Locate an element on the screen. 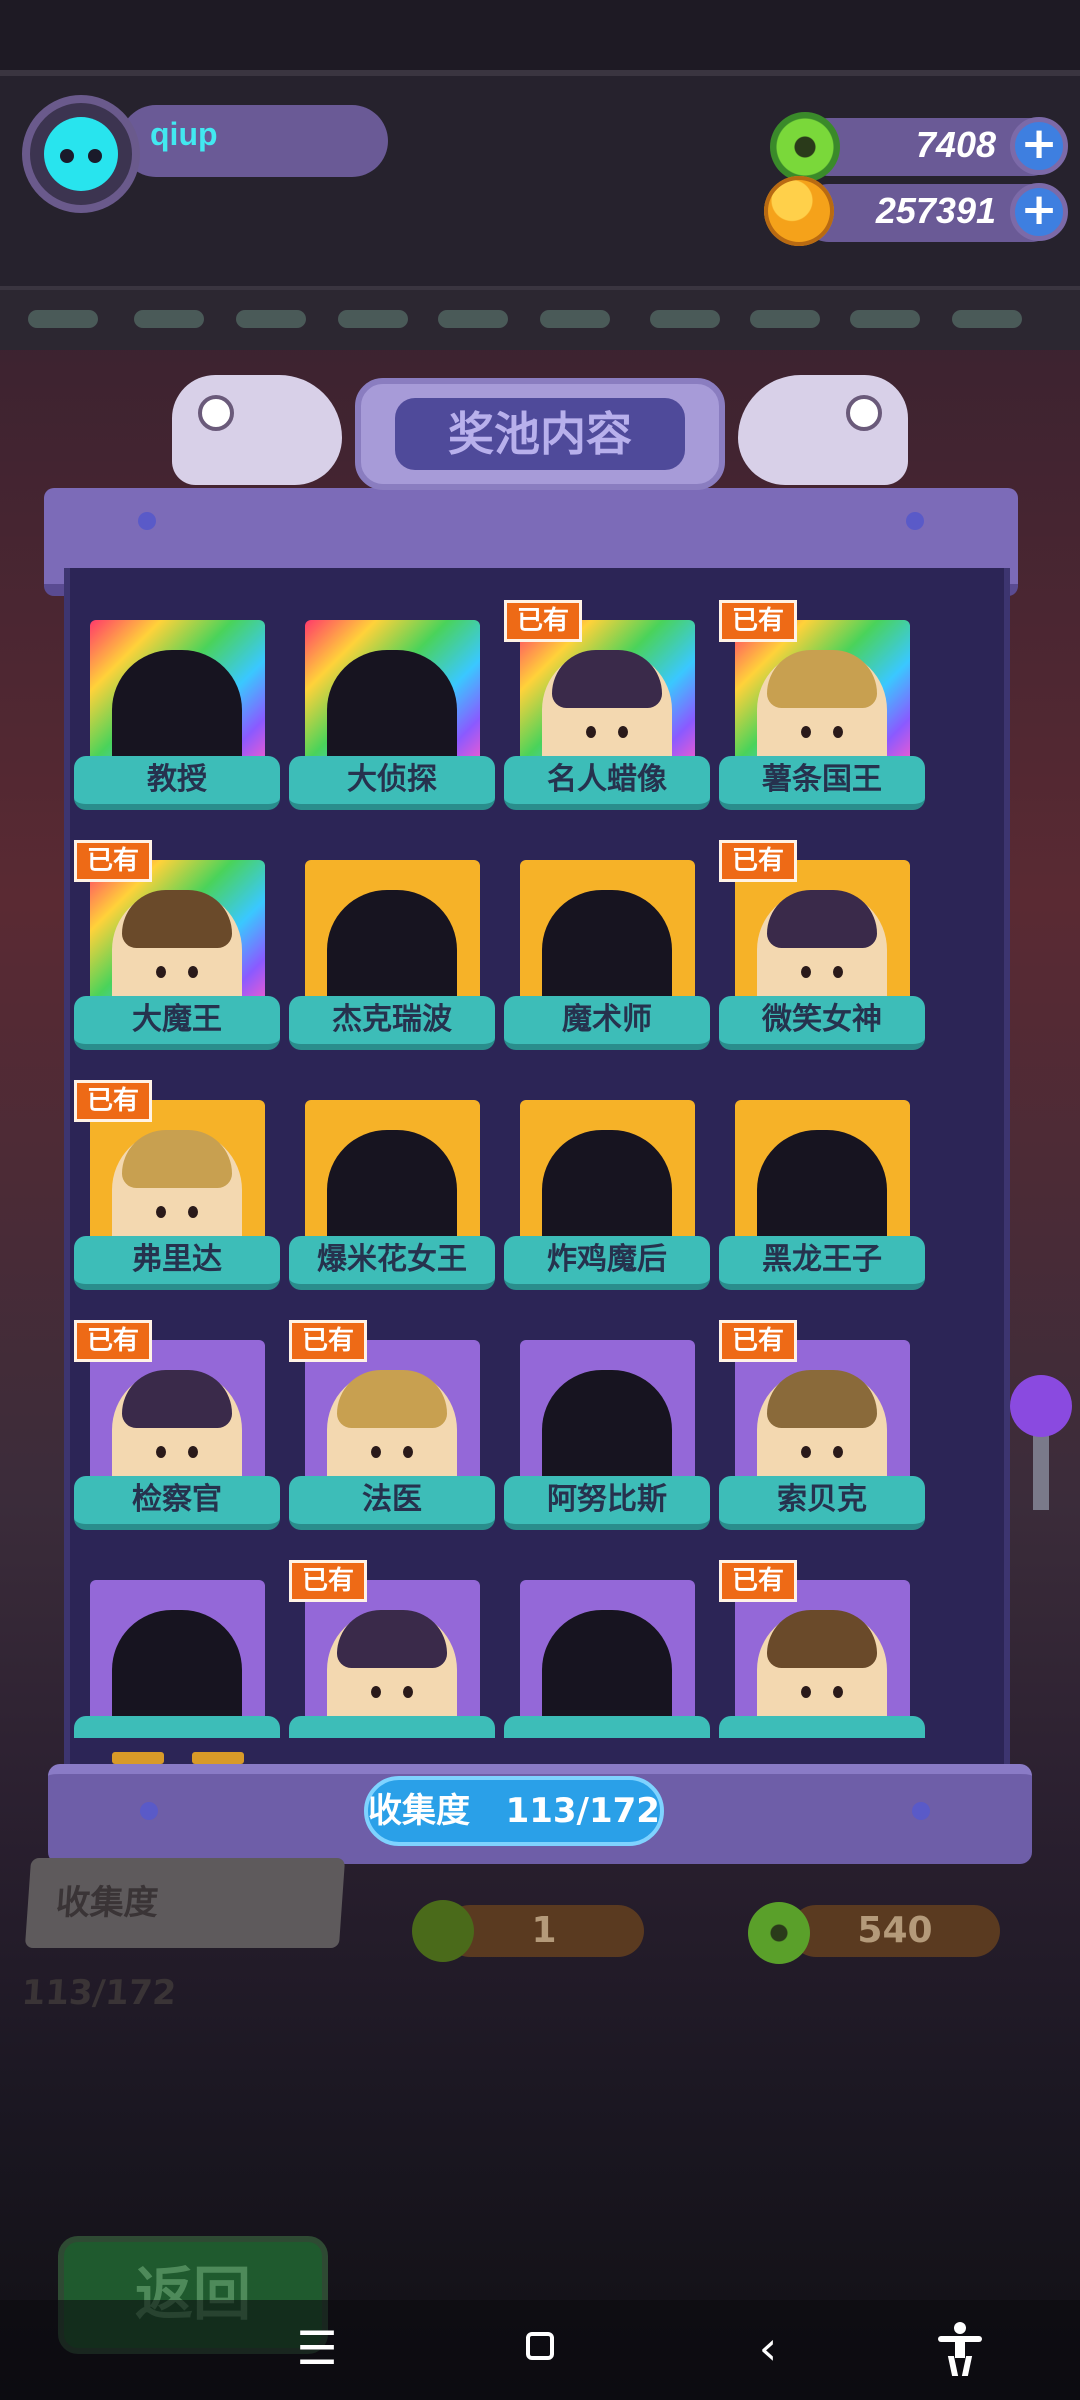  character-card: 爆米花女王 is located at coordinates (396, 1195).